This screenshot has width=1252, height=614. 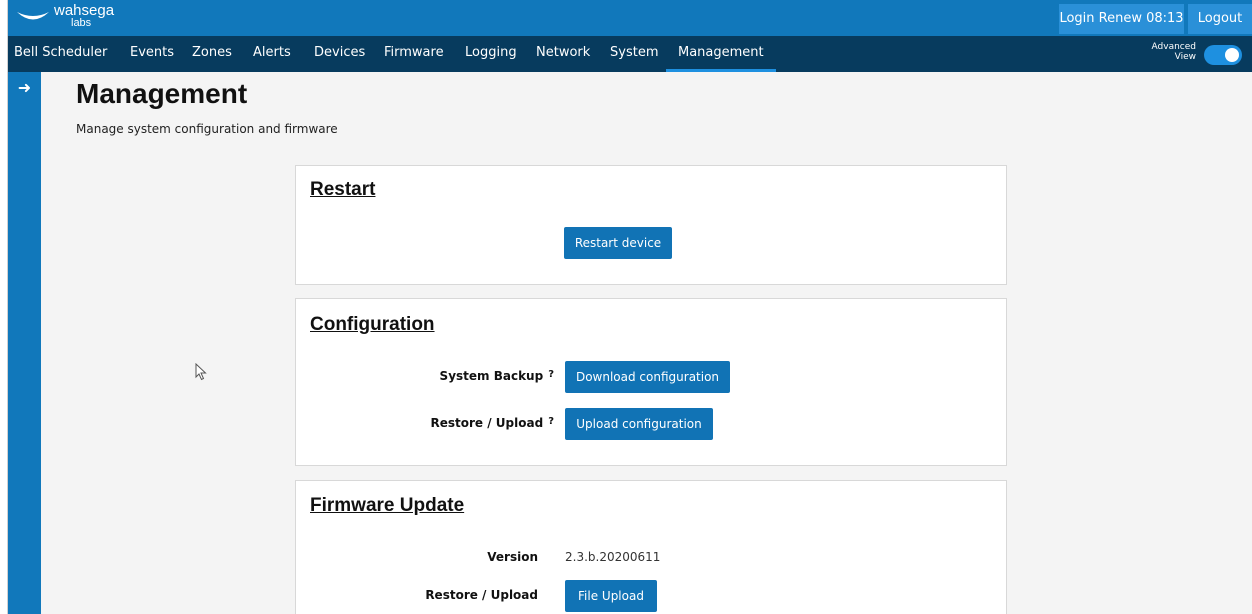 What do you see at coordinates (630, 18) in the screenshot?
I see `top-bar: wahsega labs Login Renew 08:13 Logout` at bounding box center [630, 18].